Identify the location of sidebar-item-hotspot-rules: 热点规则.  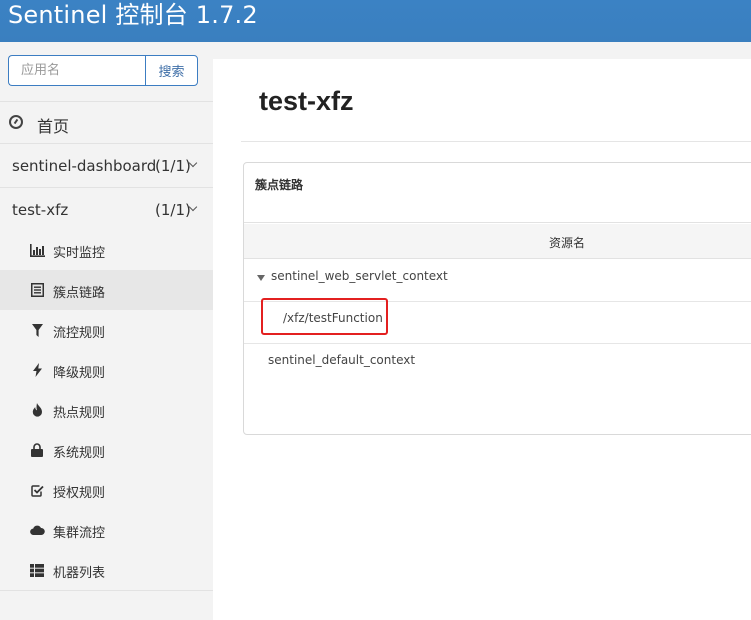
(106, 410).